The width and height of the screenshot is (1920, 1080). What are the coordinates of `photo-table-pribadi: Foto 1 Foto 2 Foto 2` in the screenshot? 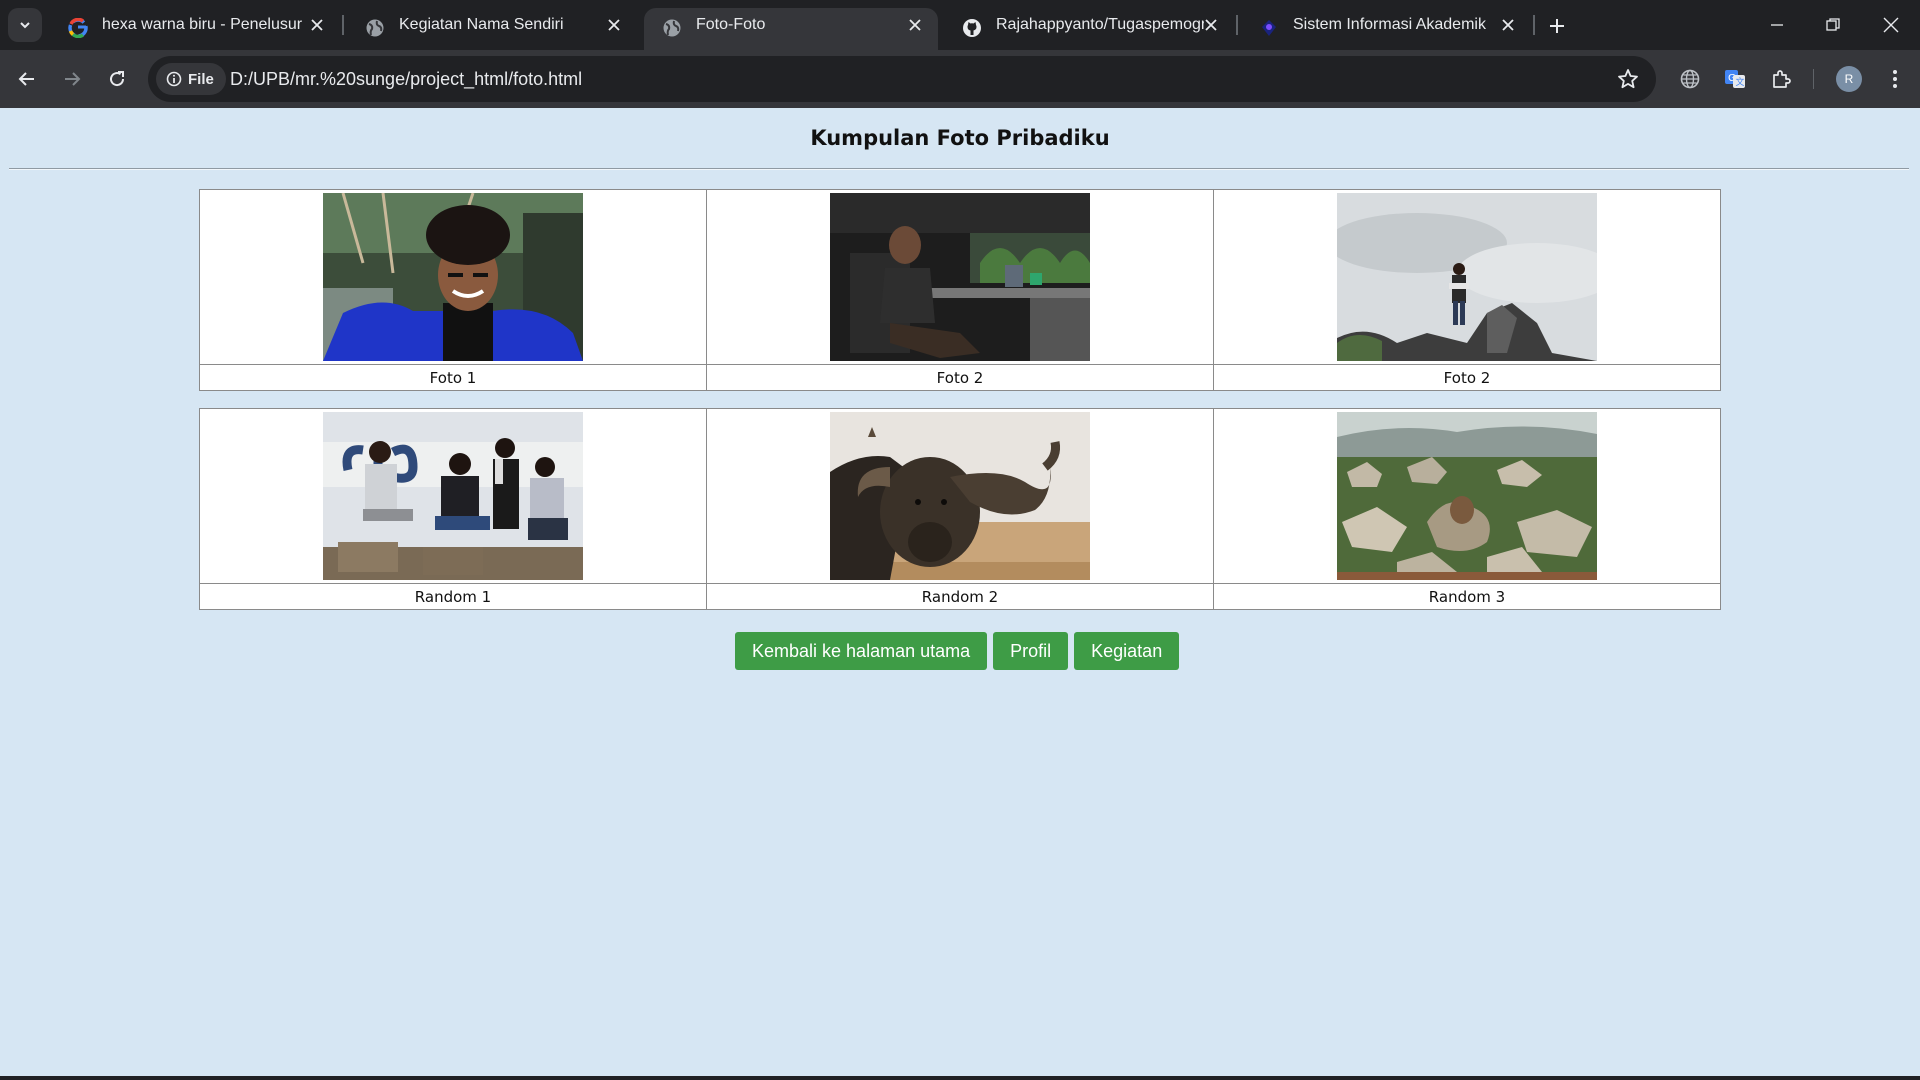 It's located at (960, 290).